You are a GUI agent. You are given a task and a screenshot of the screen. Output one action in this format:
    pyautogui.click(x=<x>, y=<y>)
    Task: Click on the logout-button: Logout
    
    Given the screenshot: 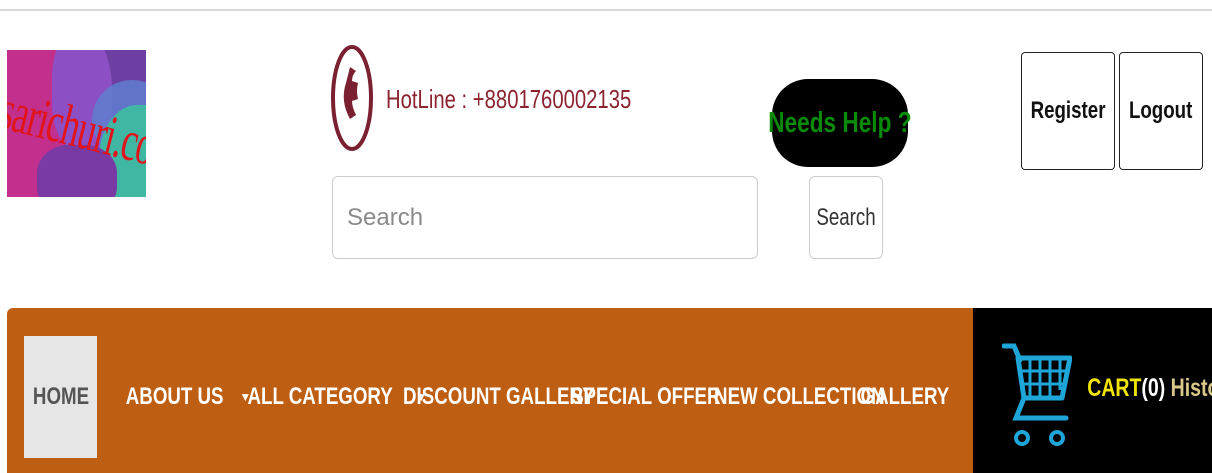 What is the action you would take?
    pyautogui.click(x=1161, y=111)
    